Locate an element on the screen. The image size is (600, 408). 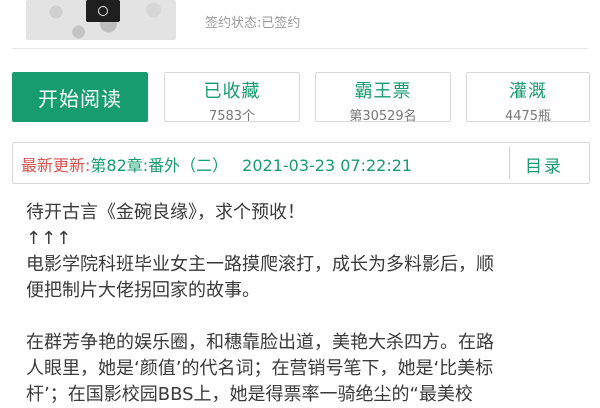
collect-button: 已收藏 7583个 is located at coordinates (232, 98).